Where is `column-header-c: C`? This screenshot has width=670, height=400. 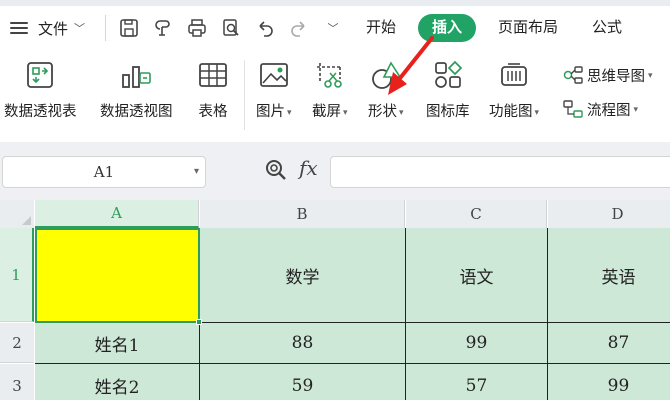
column-header-c: C is located at coordinates (476, 214).